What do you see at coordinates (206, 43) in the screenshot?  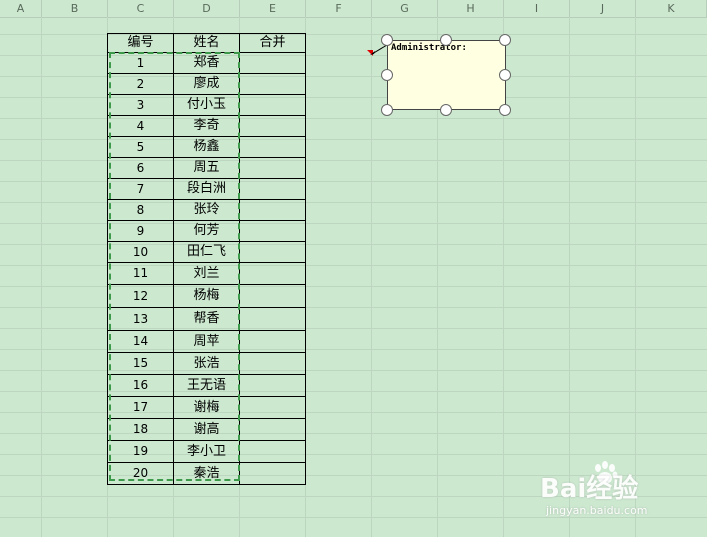 I see `header-name-cell: 姓名` at bounding box center [206, 43].